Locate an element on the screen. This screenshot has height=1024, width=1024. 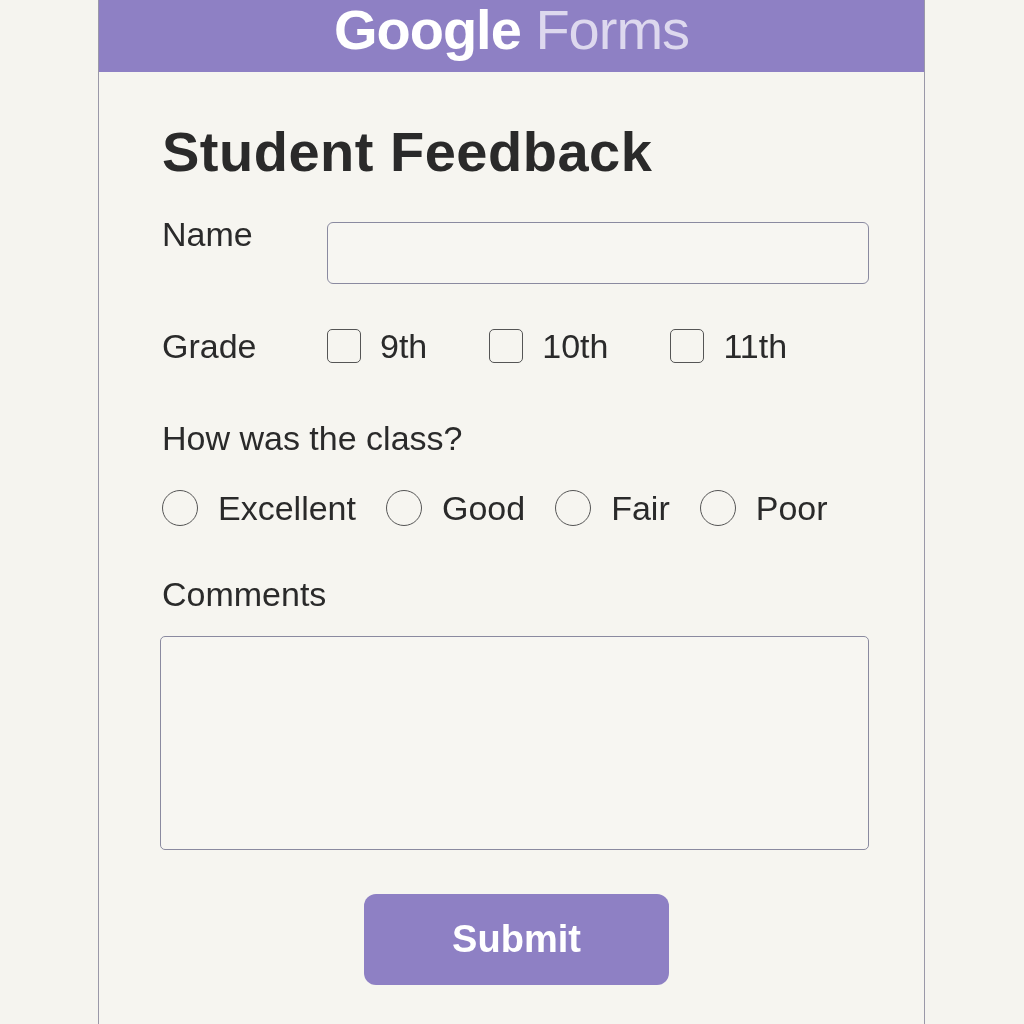
option-label: 11th is located at coordinates (755, 346).